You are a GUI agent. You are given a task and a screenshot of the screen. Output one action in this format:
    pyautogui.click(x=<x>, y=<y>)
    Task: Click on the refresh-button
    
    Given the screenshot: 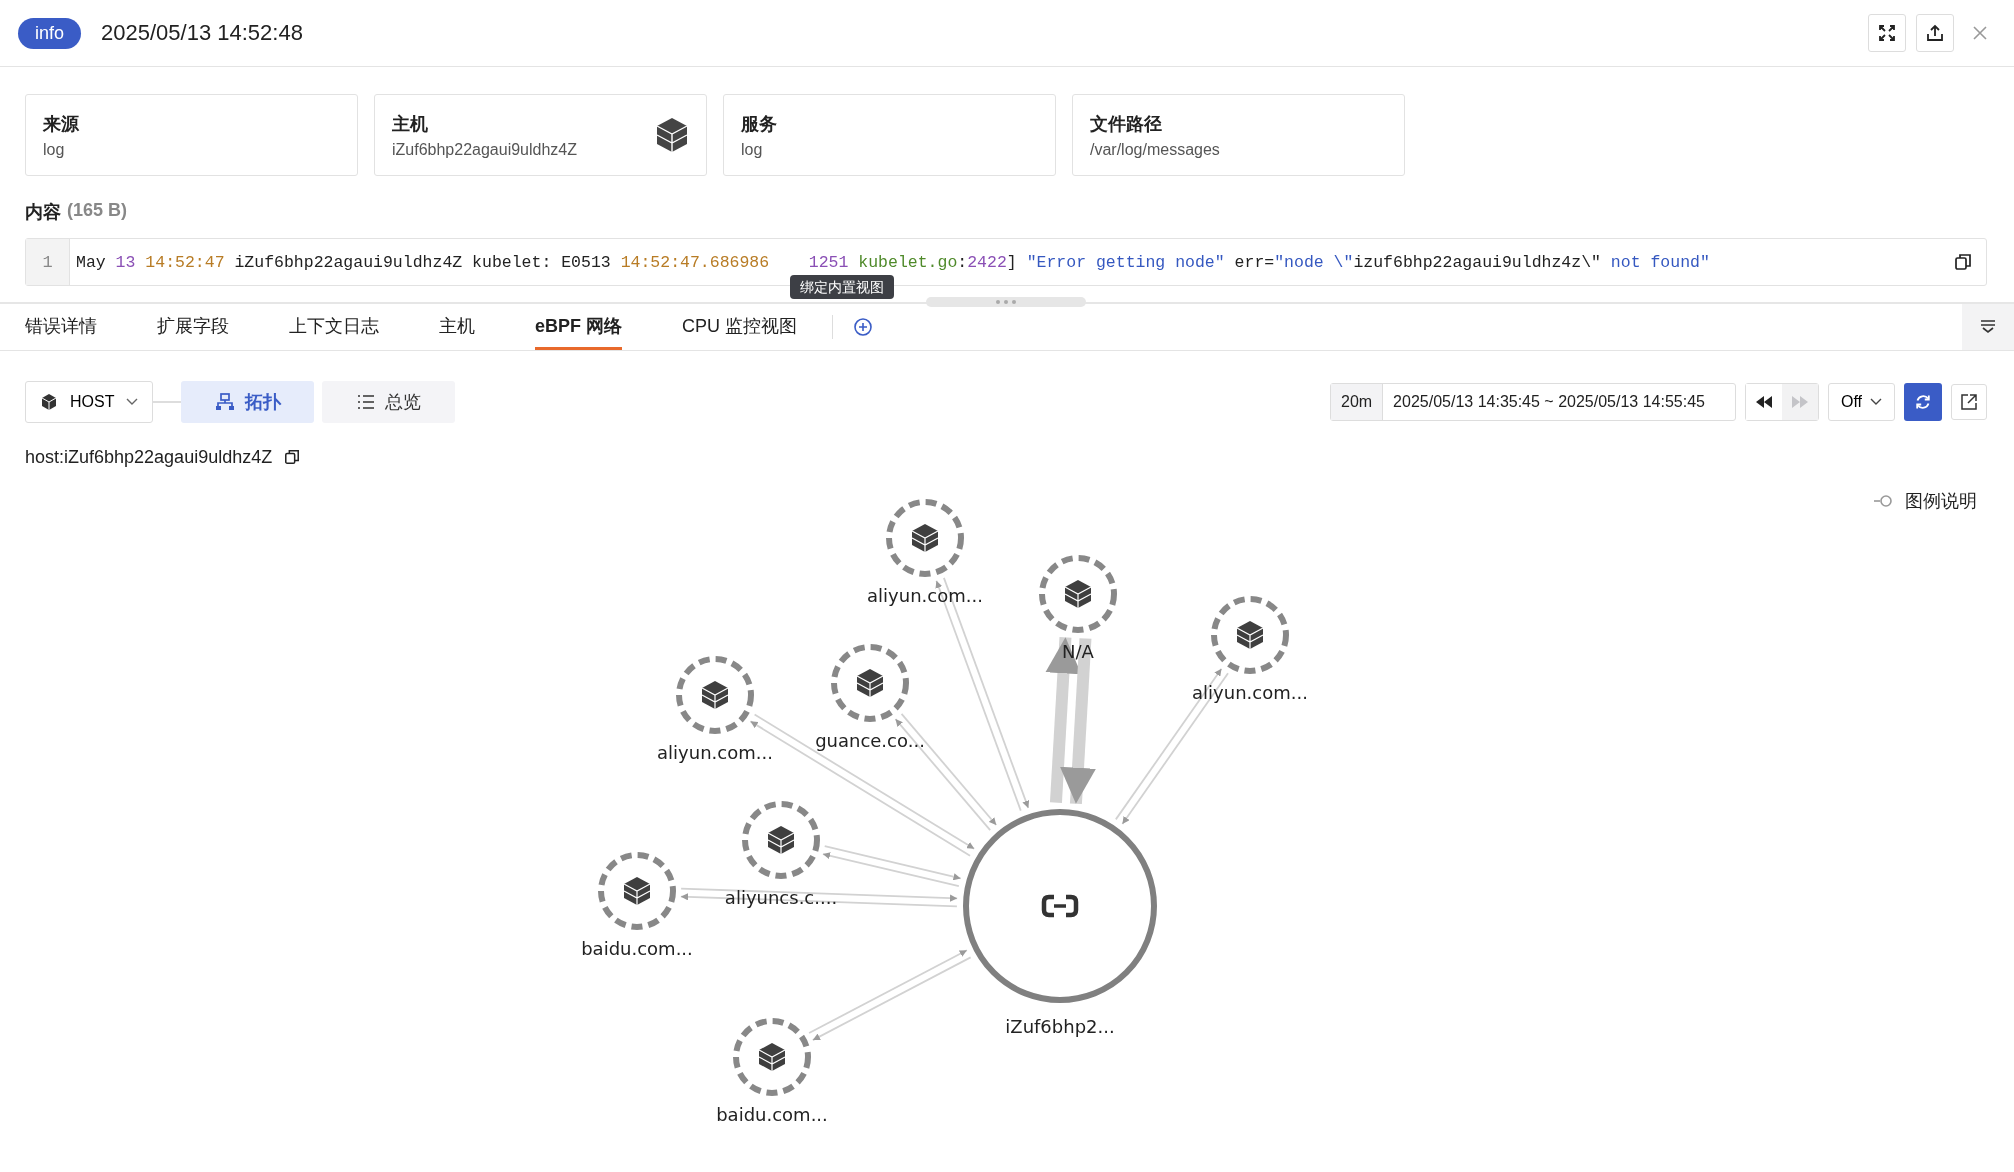 What is the action you would take?
    pyautogui.click(x=1923, y=402)
    